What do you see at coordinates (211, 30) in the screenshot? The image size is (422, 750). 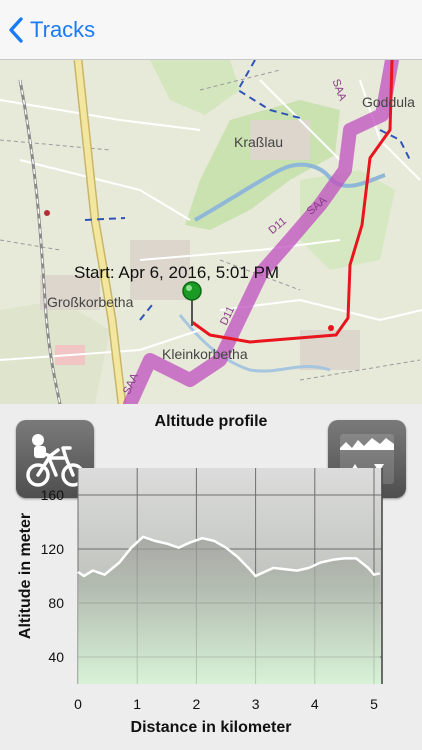 I see `navigation-bar: Tracks` at bounding box center [211, 30].